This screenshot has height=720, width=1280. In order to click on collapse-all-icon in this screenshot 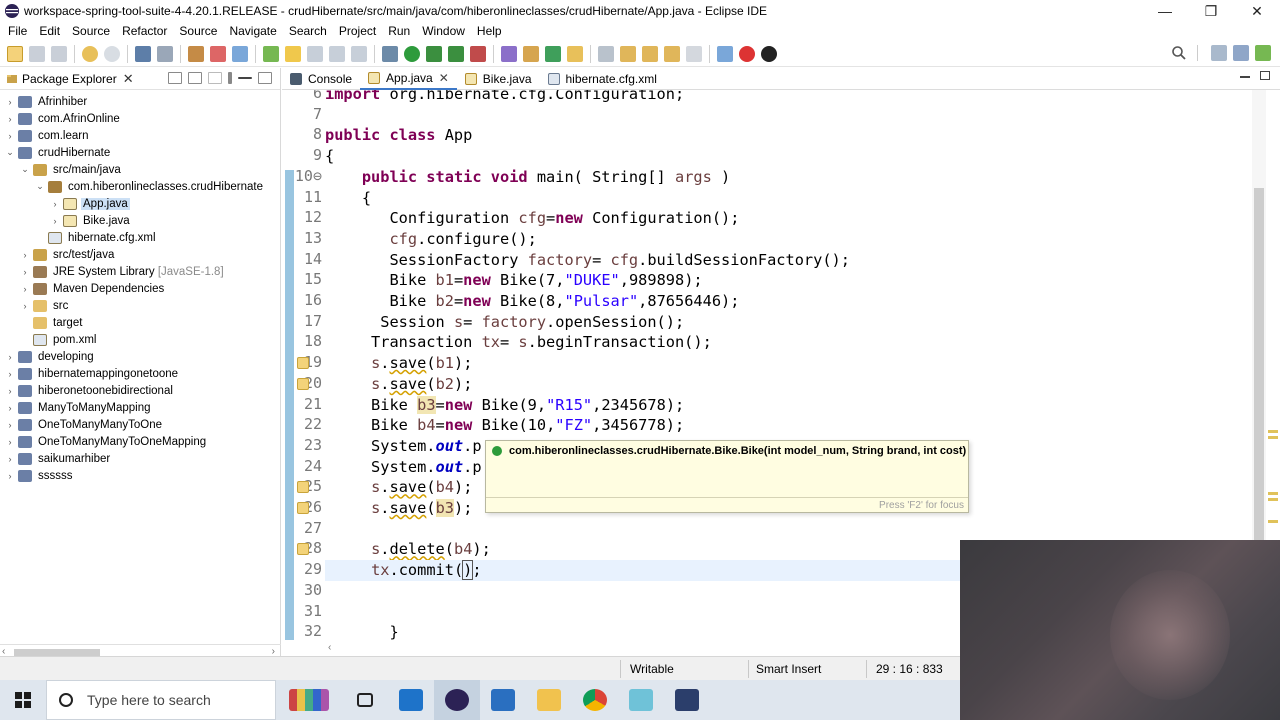, I will do `click(175, 78)`.